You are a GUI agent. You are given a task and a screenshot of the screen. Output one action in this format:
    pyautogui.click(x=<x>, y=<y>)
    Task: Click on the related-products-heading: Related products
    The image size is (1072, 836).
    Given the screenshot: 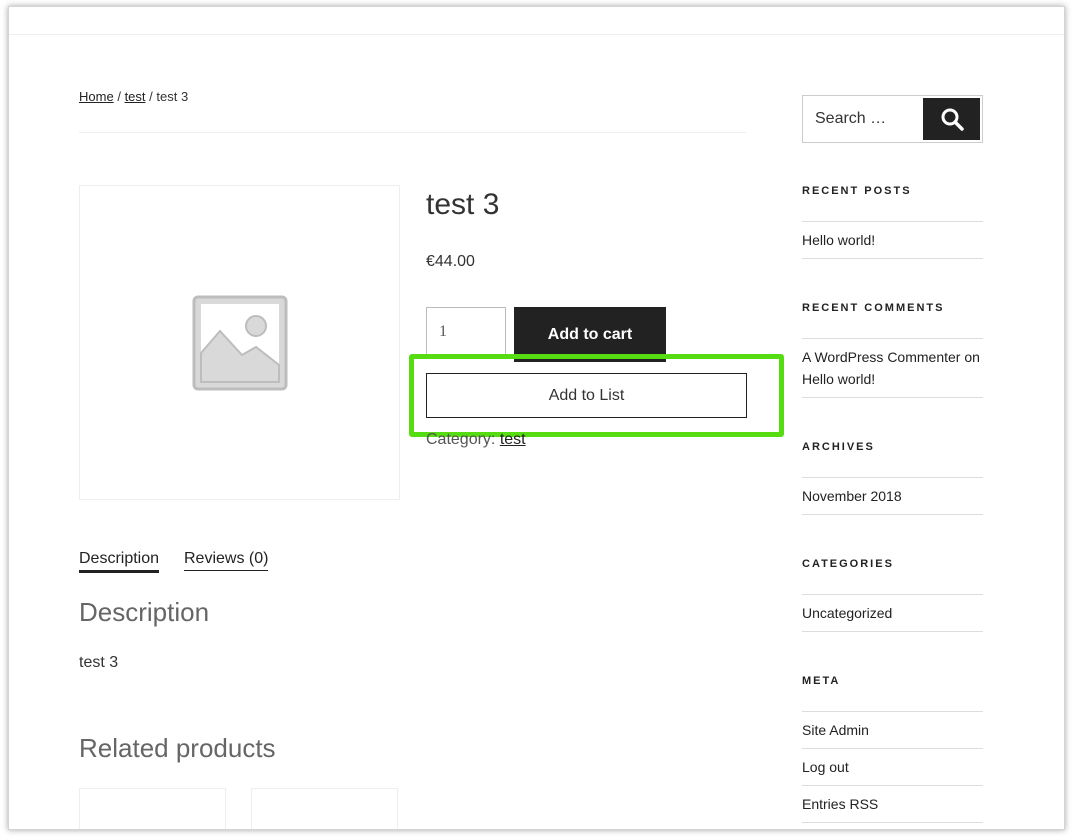 What is the action you would take?
    pyautogui.click(x=177, y=748)
    